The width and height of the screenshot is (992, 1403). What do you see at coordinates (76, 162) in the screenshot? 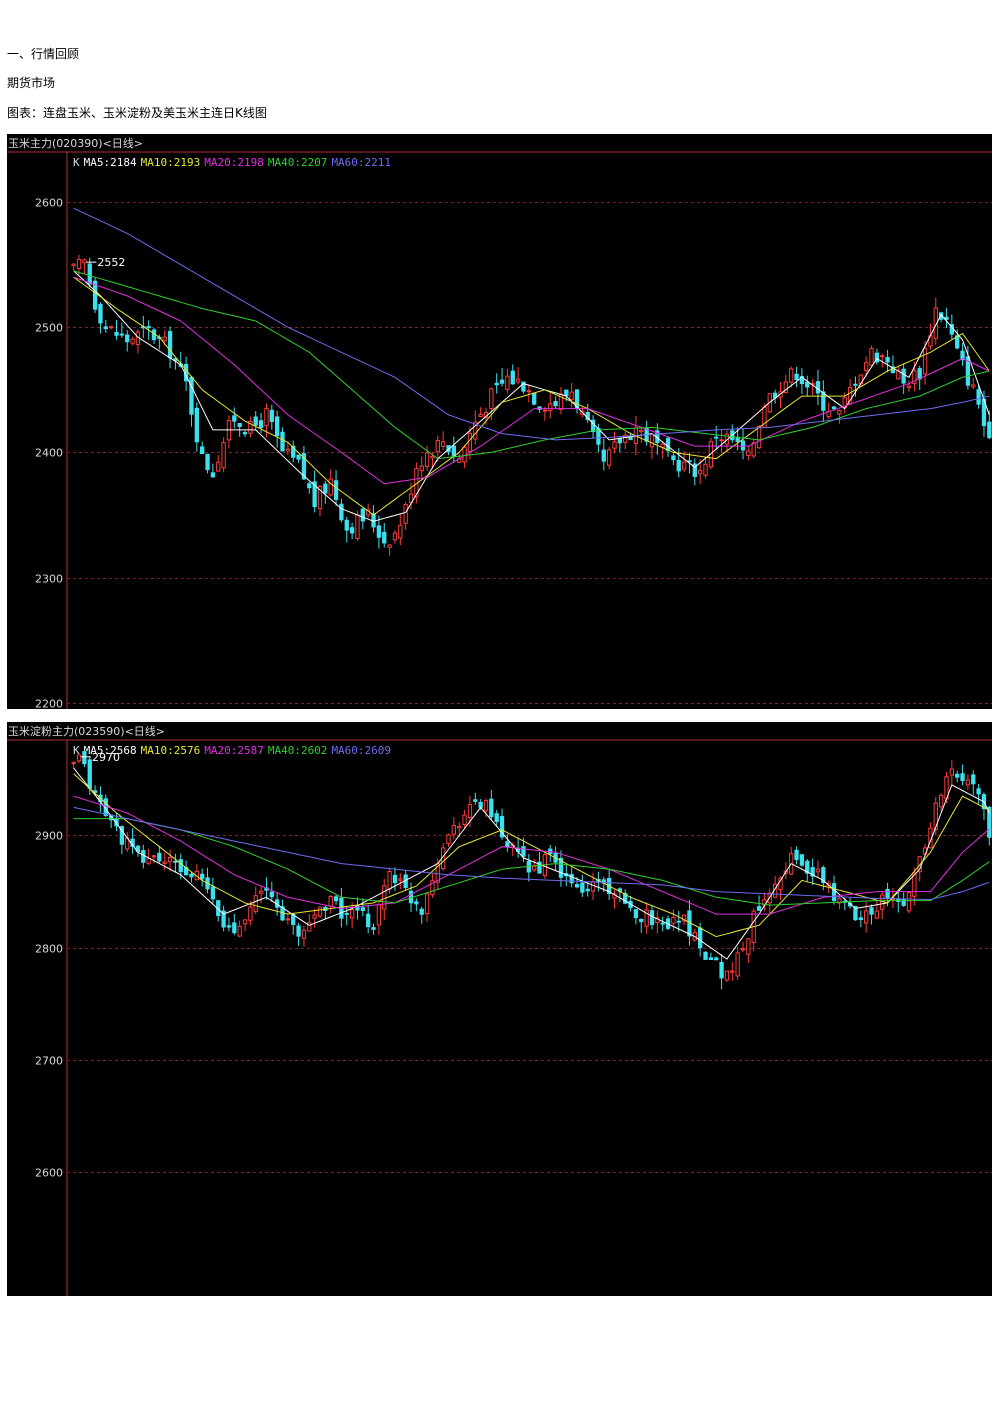
I see `legend-item: K` at bounding box center [76, 162].